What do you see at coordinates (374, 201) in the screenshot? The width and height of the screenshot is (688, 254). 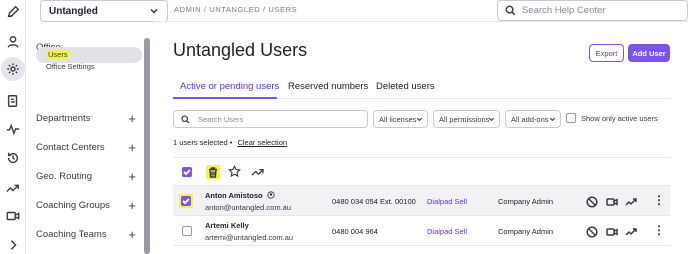 I see `user-phone: 0480 034 054 Ext. 00100` at bounding box center [374, 201].